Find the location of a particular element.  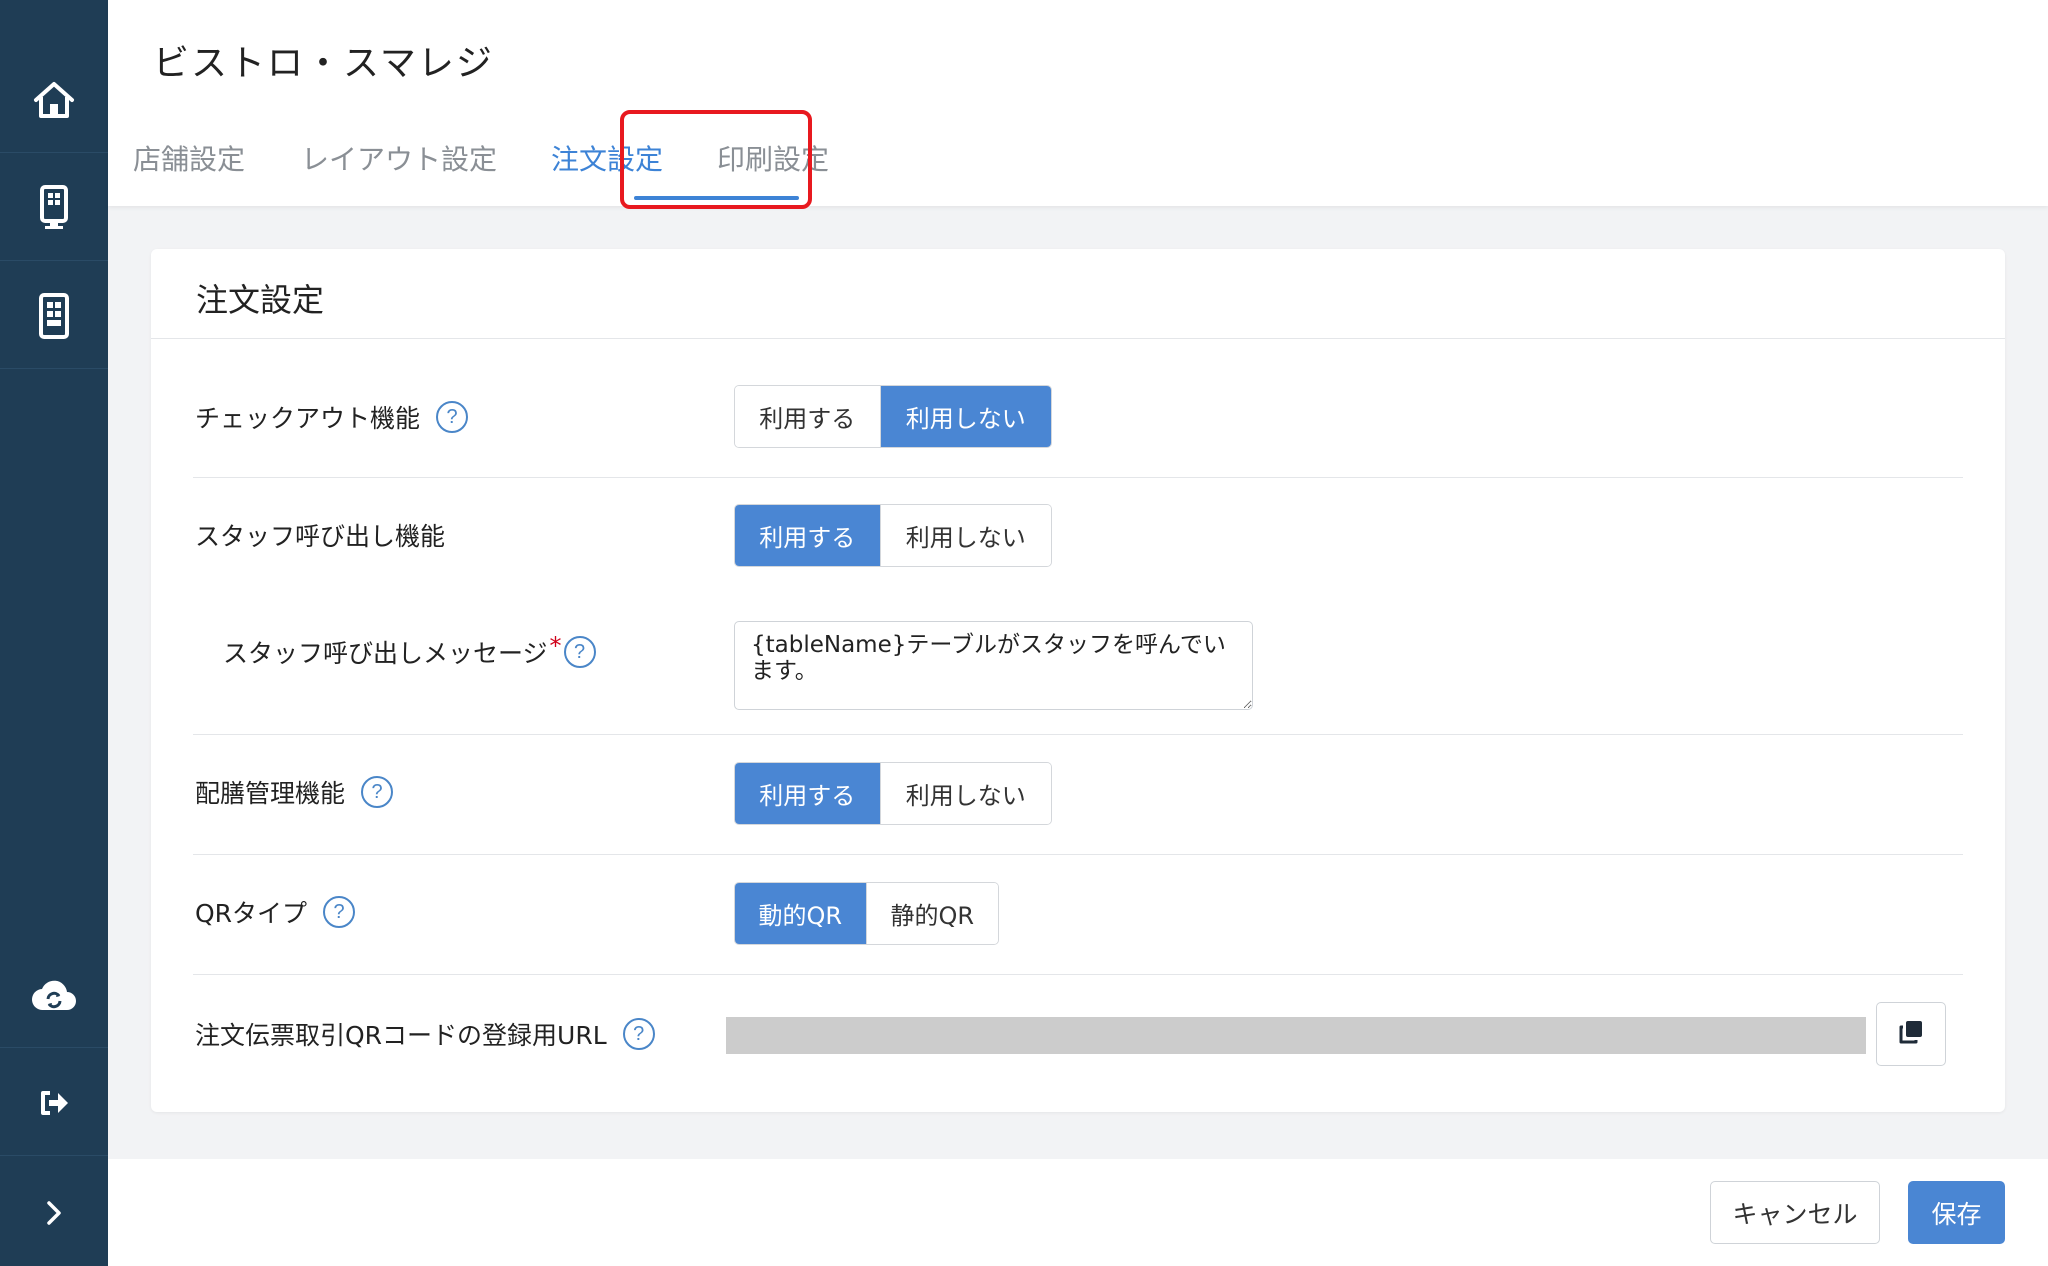

cancel-button: キャンセル is located at coordinates (1795, 1212).